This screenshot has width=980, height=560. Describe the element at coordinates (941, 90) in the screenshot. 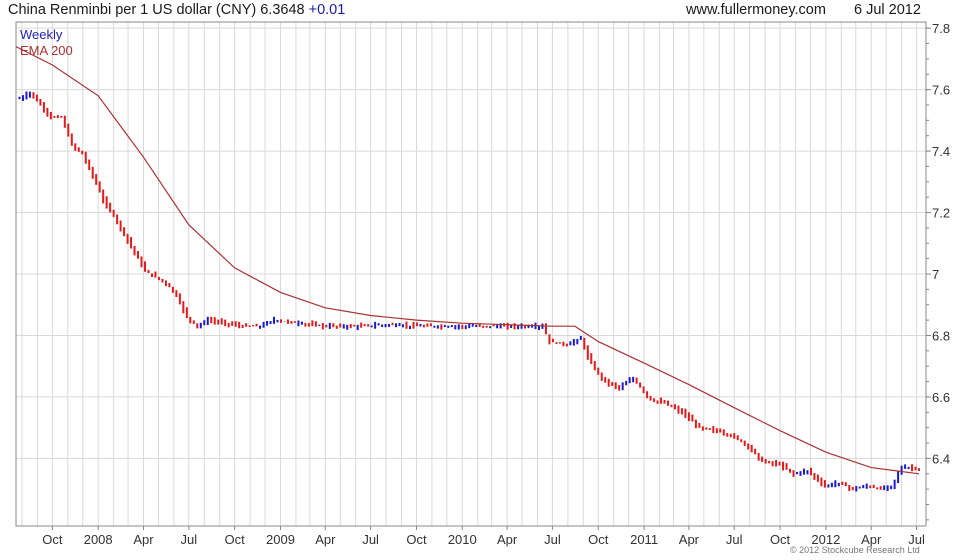

I see `y-tick-label: 7.6` at that location.